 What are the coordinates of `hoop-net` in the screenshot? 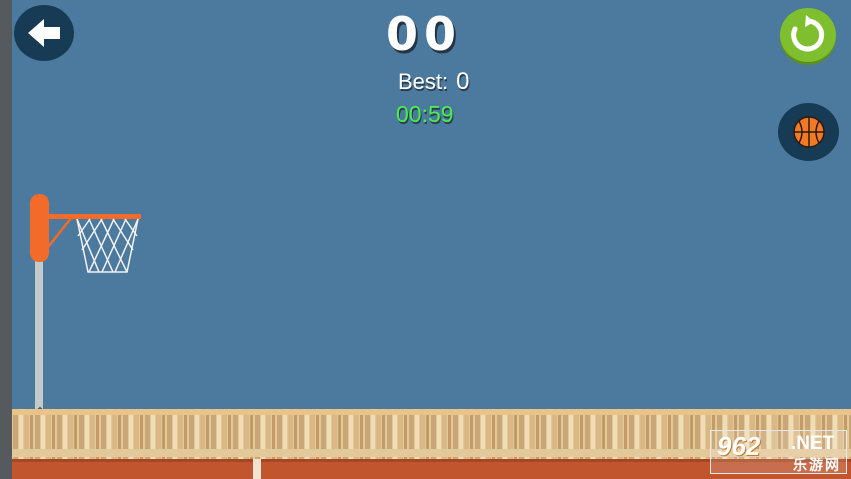 It's located at (107, 245).